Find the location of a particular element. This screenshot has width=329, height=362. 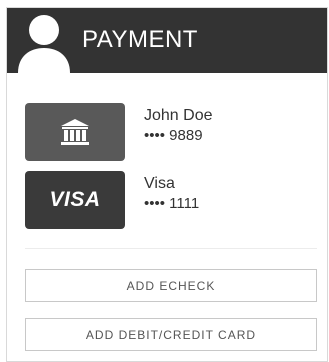

payment-method-number: •••• 1111 is located at coordinates (172, 203).